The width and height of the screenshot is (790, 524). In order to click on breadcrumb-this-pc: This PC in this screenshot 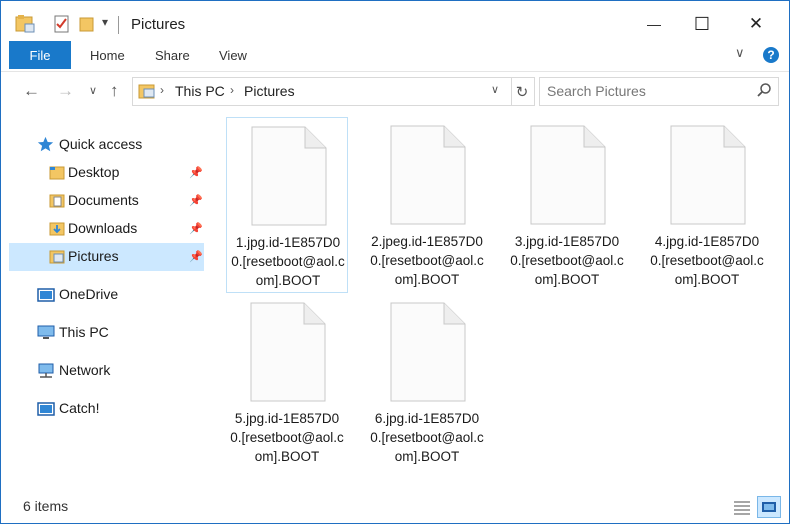, I will do `click(200, 91)`.